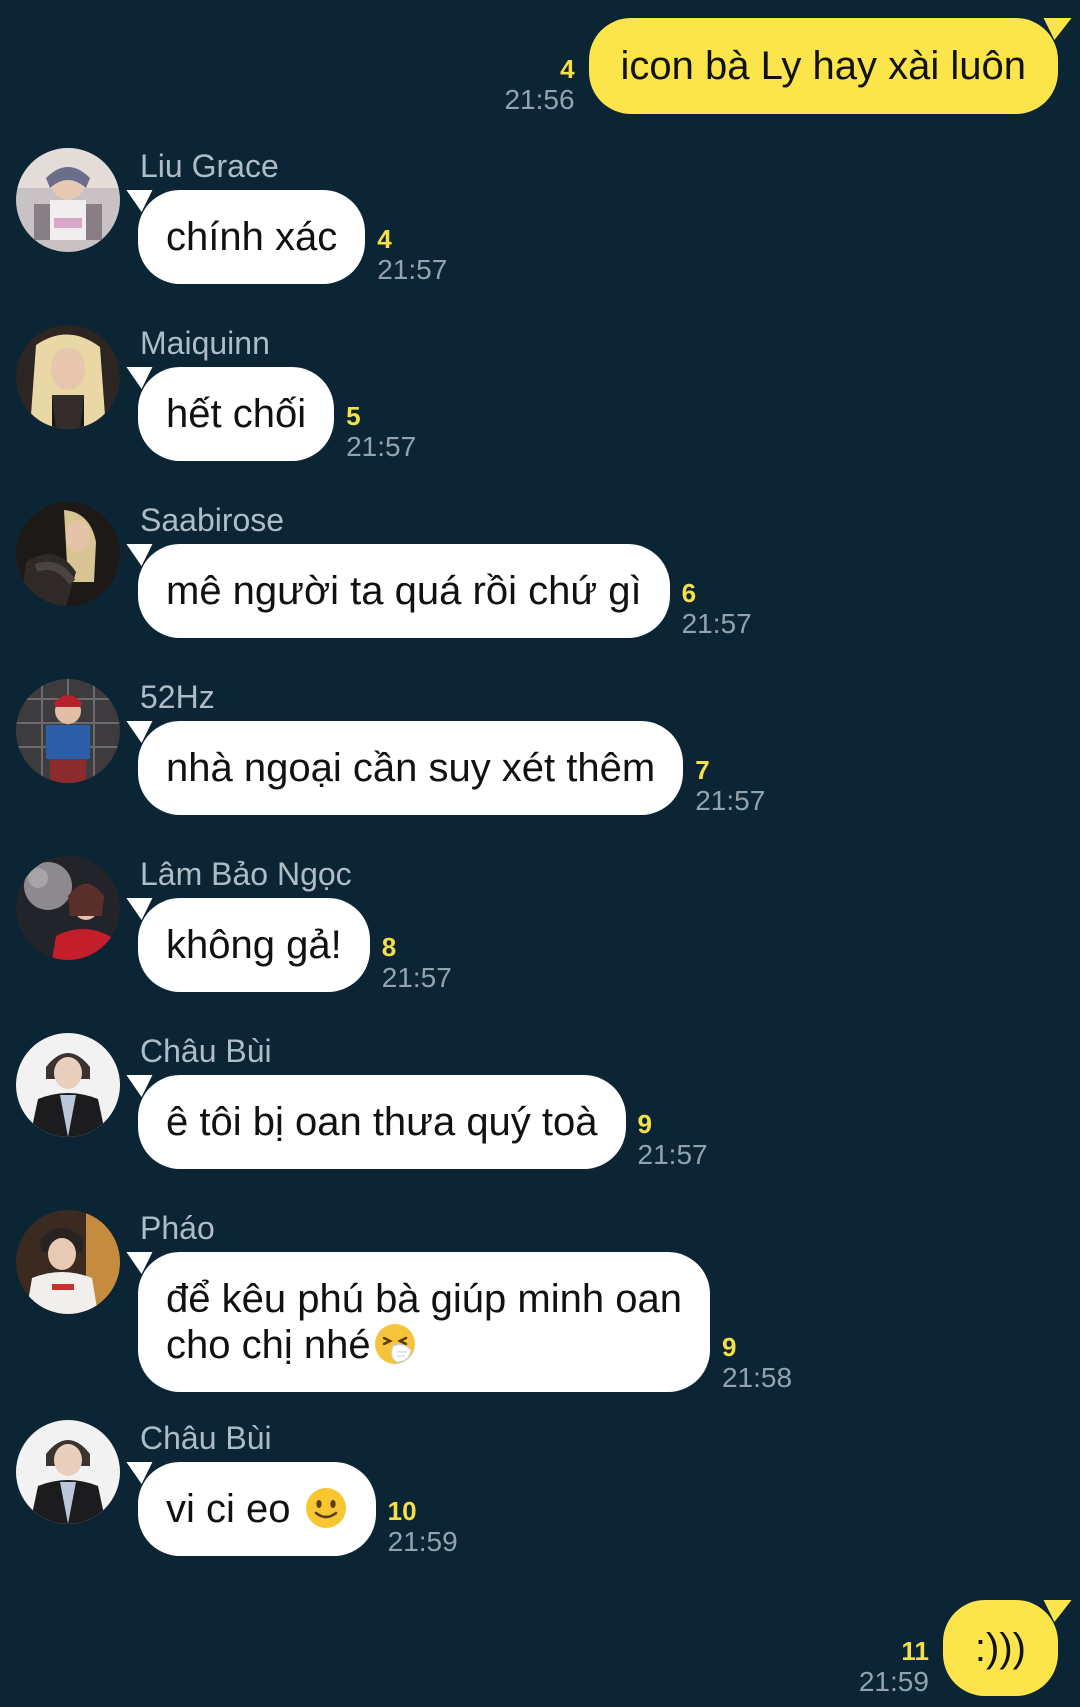 The image size is (1080, 1707). I want to click on message-meta: 5 21:57, so click(381, 432).